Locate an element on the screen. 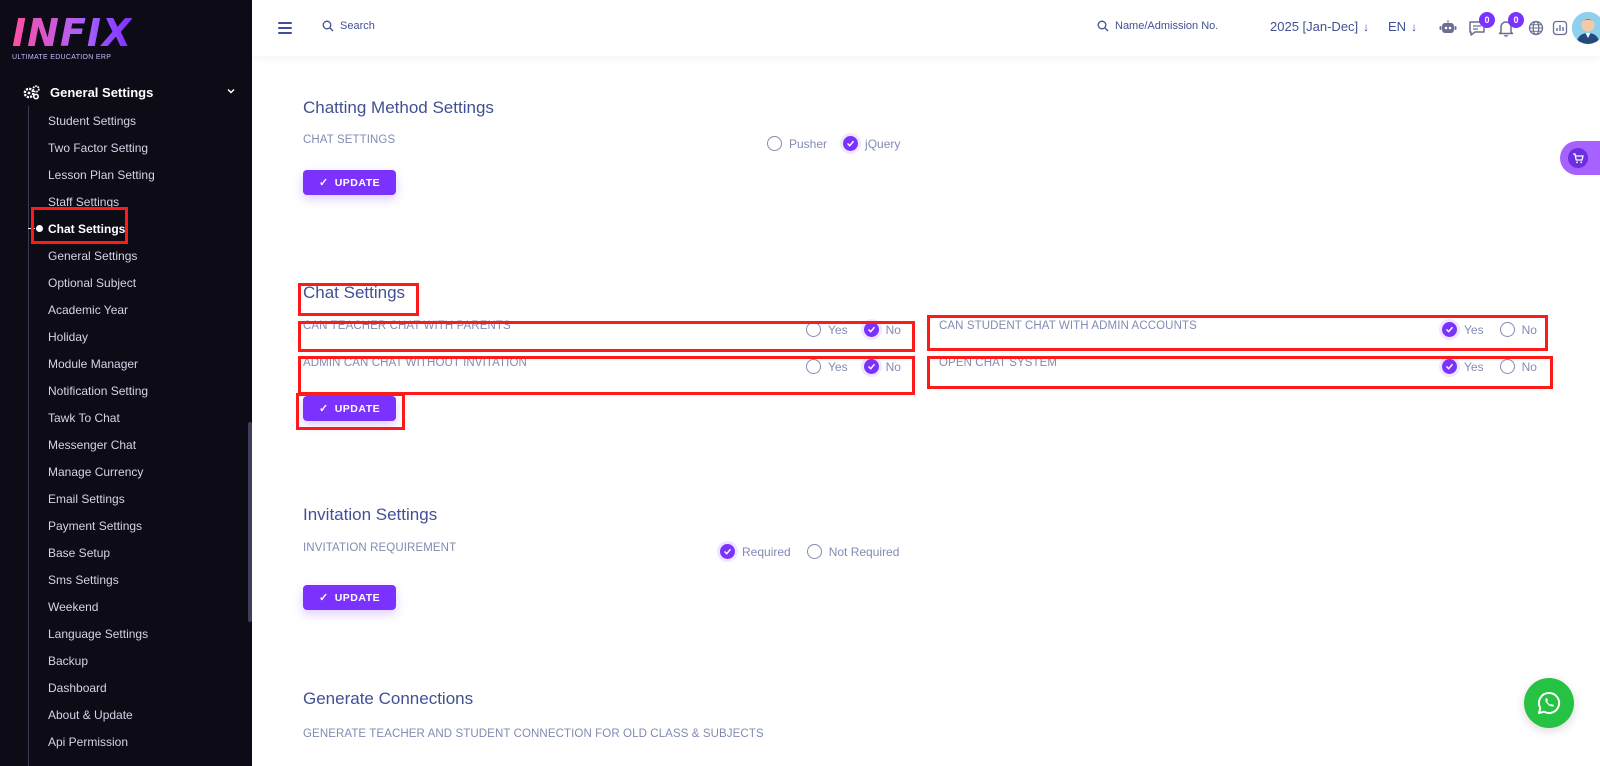 This screenshot has height=766, width=1600. sidebar-item-chat-settings: Chat Settings is located at coordinates (91, 233).